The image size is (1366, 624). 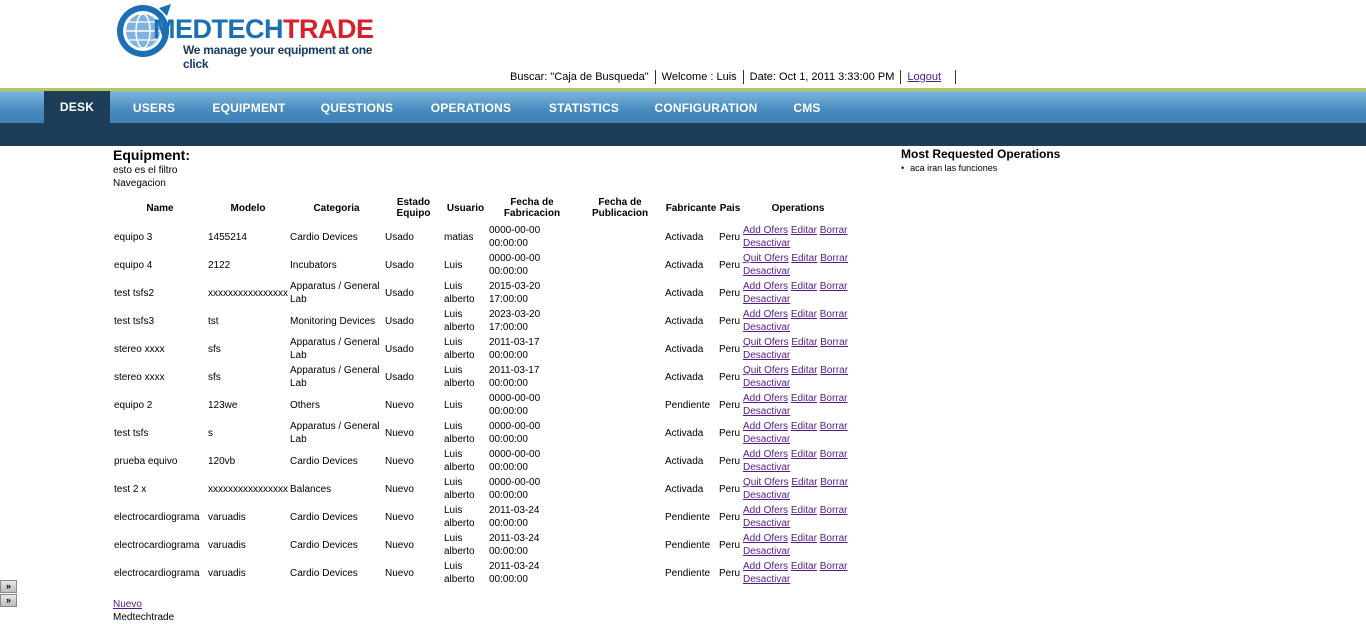 What do you see at coordinates (154, 107) in the screenshot?
I see `tab-users: USERS` at bounding box center [154, 107].